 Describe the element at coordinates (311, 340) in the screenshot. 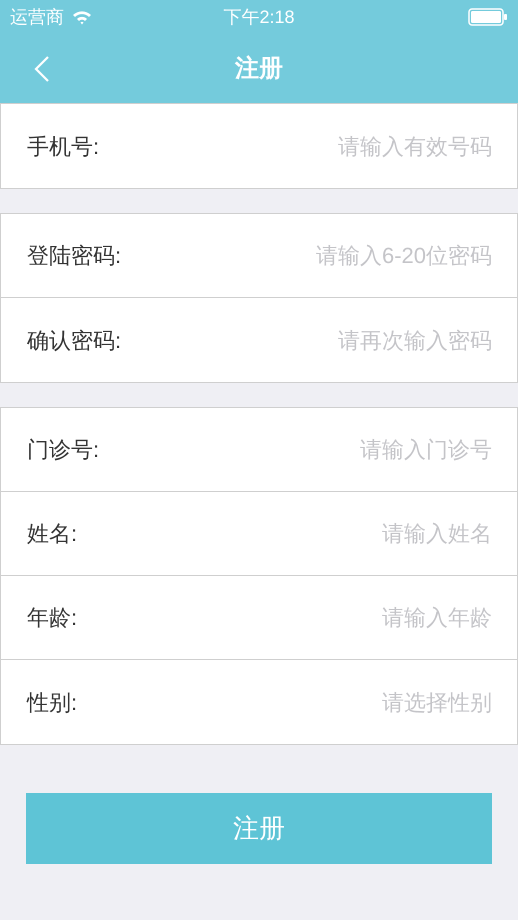

I see `input-field: 请再次输入密码` at that location.